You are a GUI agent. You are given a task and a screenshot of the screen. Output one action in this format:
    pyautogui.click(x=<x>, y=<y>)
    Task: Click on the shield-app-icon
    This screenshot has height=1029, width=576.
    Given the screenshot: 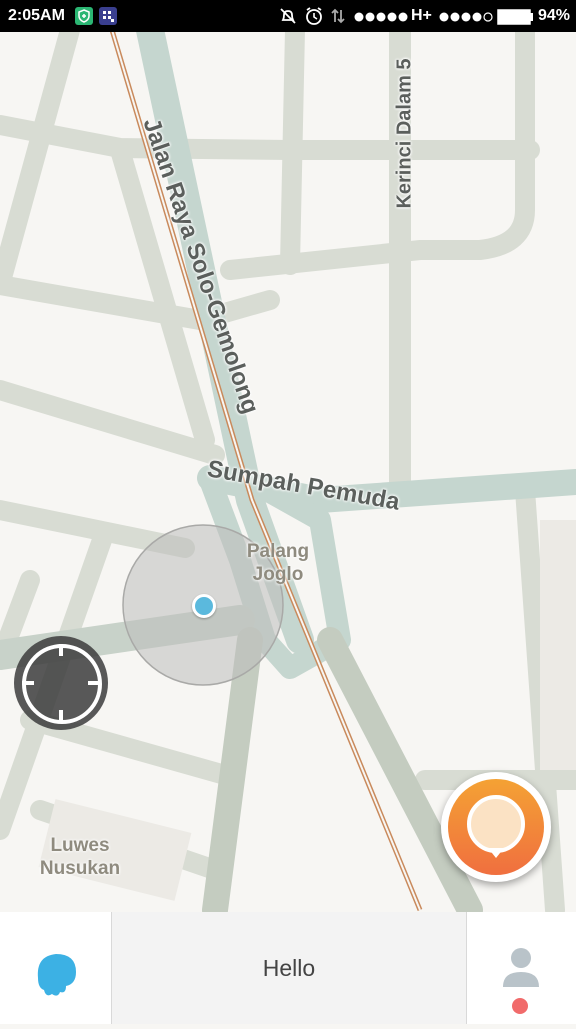 What is the action you would take?
    pyautogui.click(x=84, y=16)
    